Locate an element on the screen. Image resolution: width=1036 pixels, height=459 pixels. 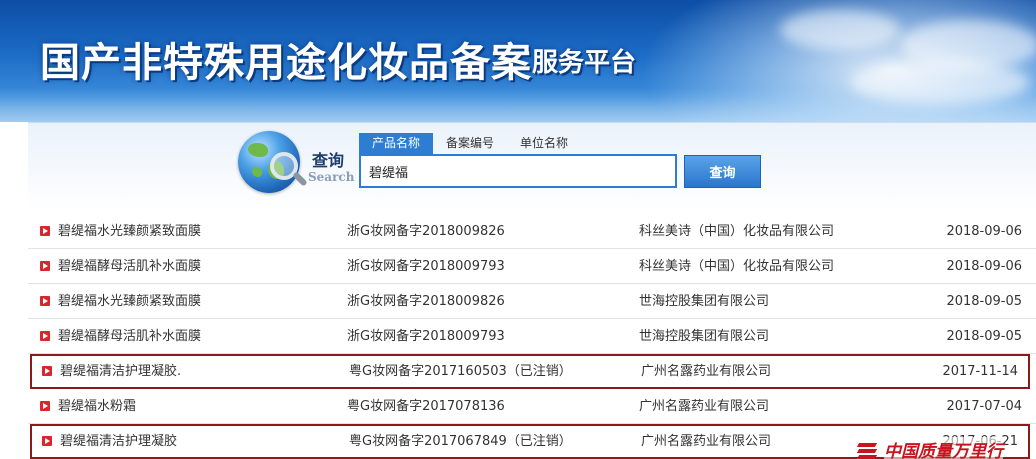
watermark: 中国质量万里行 is located at coordinates (929, 448).